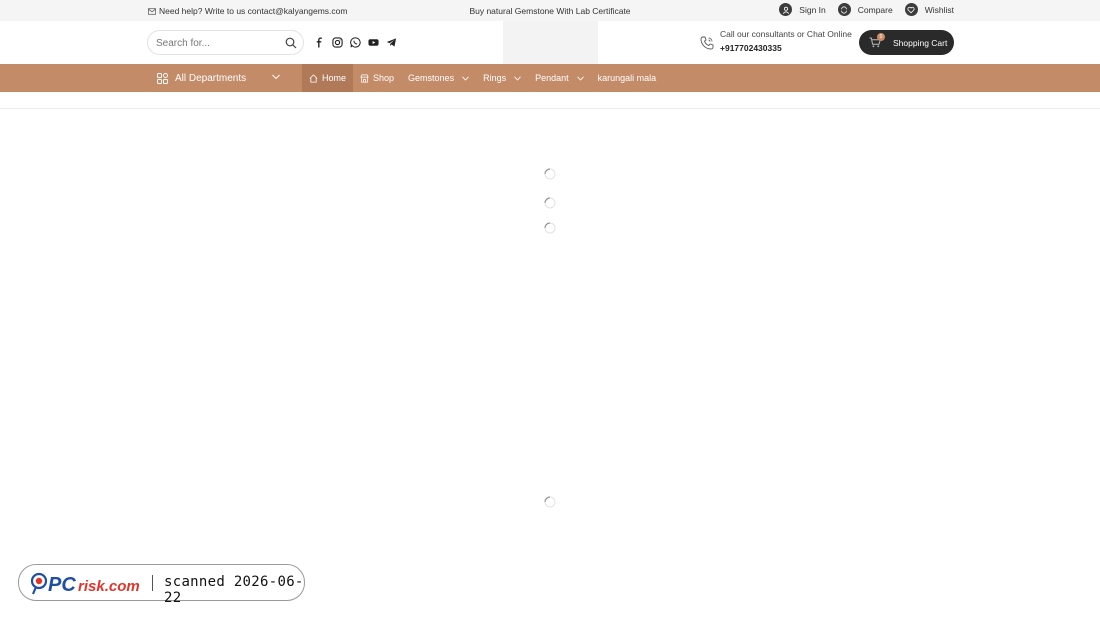  I want to click on facebook-icon, so click(319, 42).